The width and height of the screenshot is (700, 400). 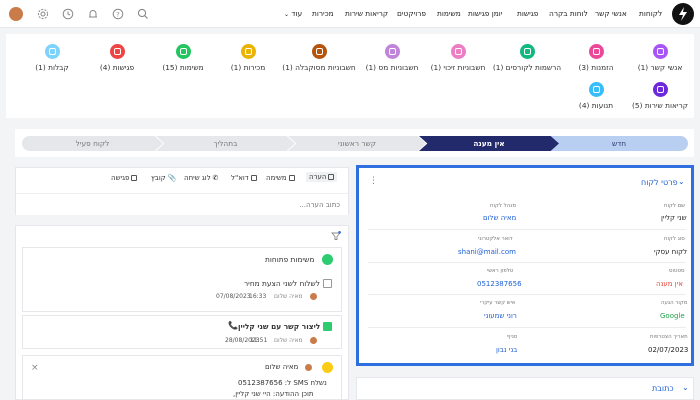 What do you see at coordinates (143, 14) in the screenshot?
I see `search-icon` at bounding box center [143, 14].